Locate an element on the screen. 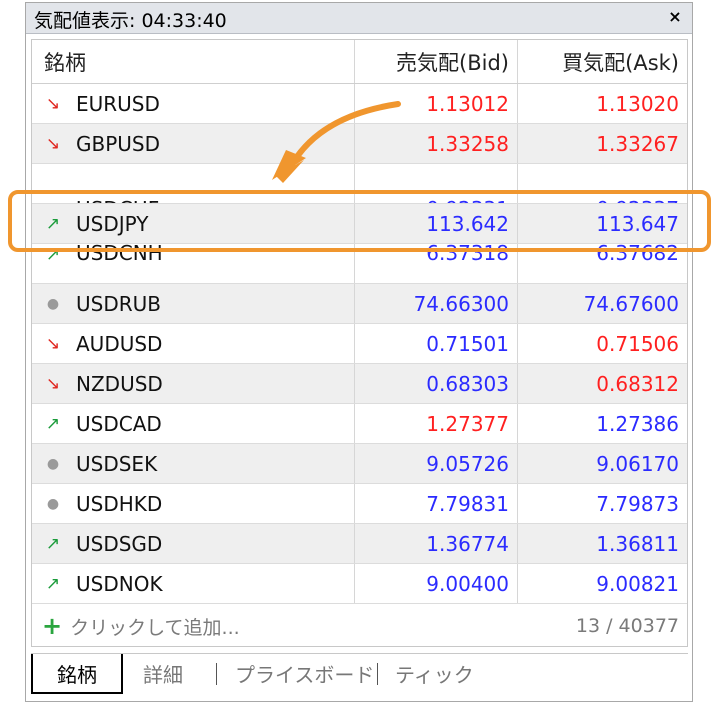  bid-price: 74.66300 is located at coordinates (461, 303).